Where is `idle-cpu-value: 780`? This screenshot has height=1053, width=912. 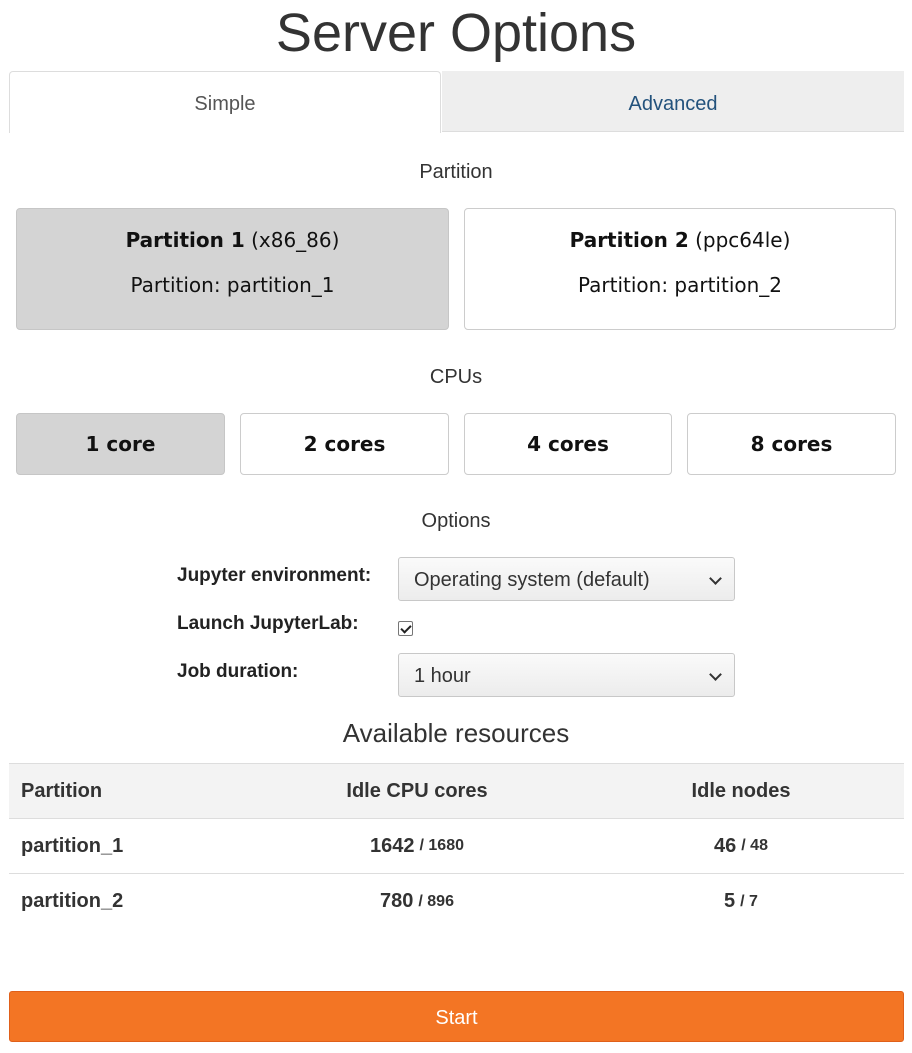 idle-cpu-value: 780 is located at coordinates (397, 901).